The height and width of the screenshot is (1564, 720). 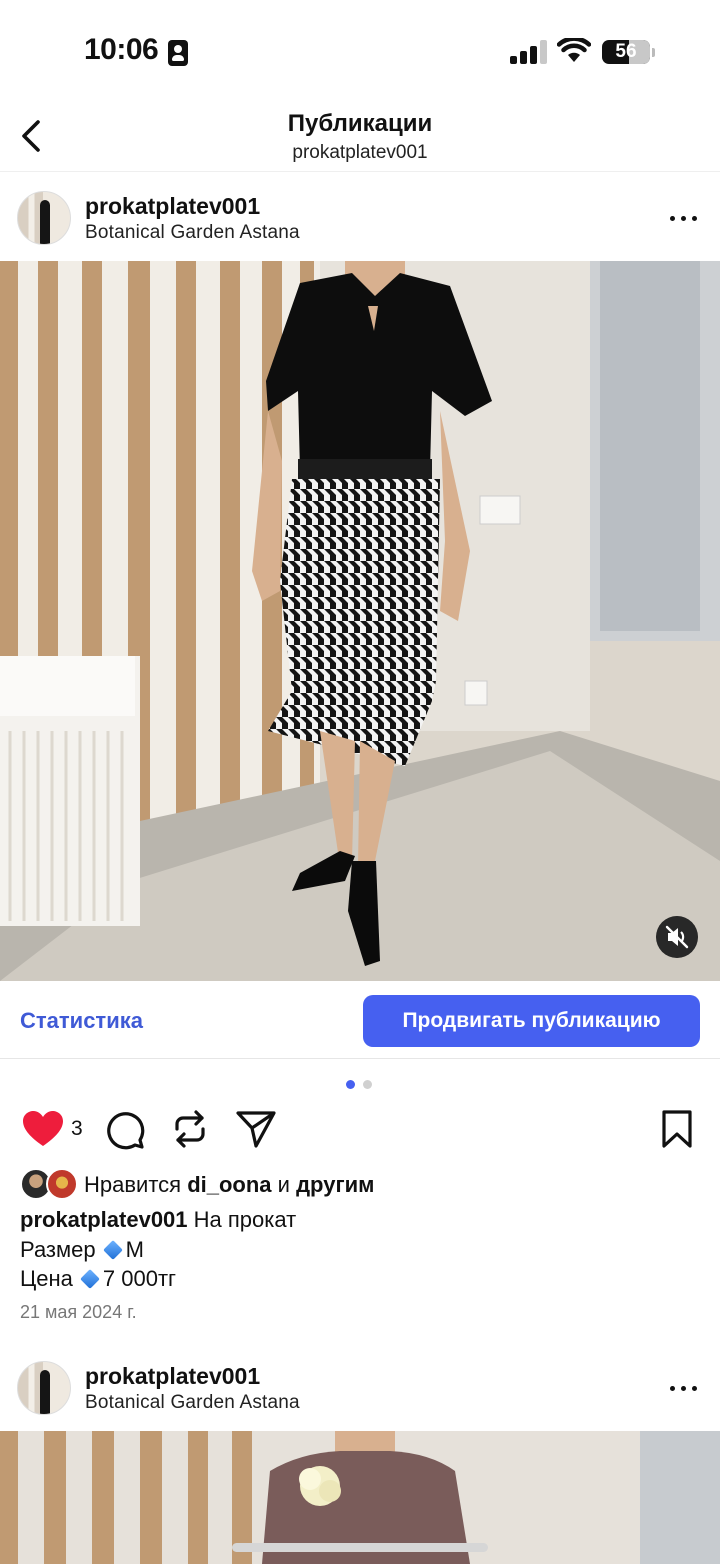 I want to click on promote-post-button: Продвигать публикацию, so click(x=531, y=1021).